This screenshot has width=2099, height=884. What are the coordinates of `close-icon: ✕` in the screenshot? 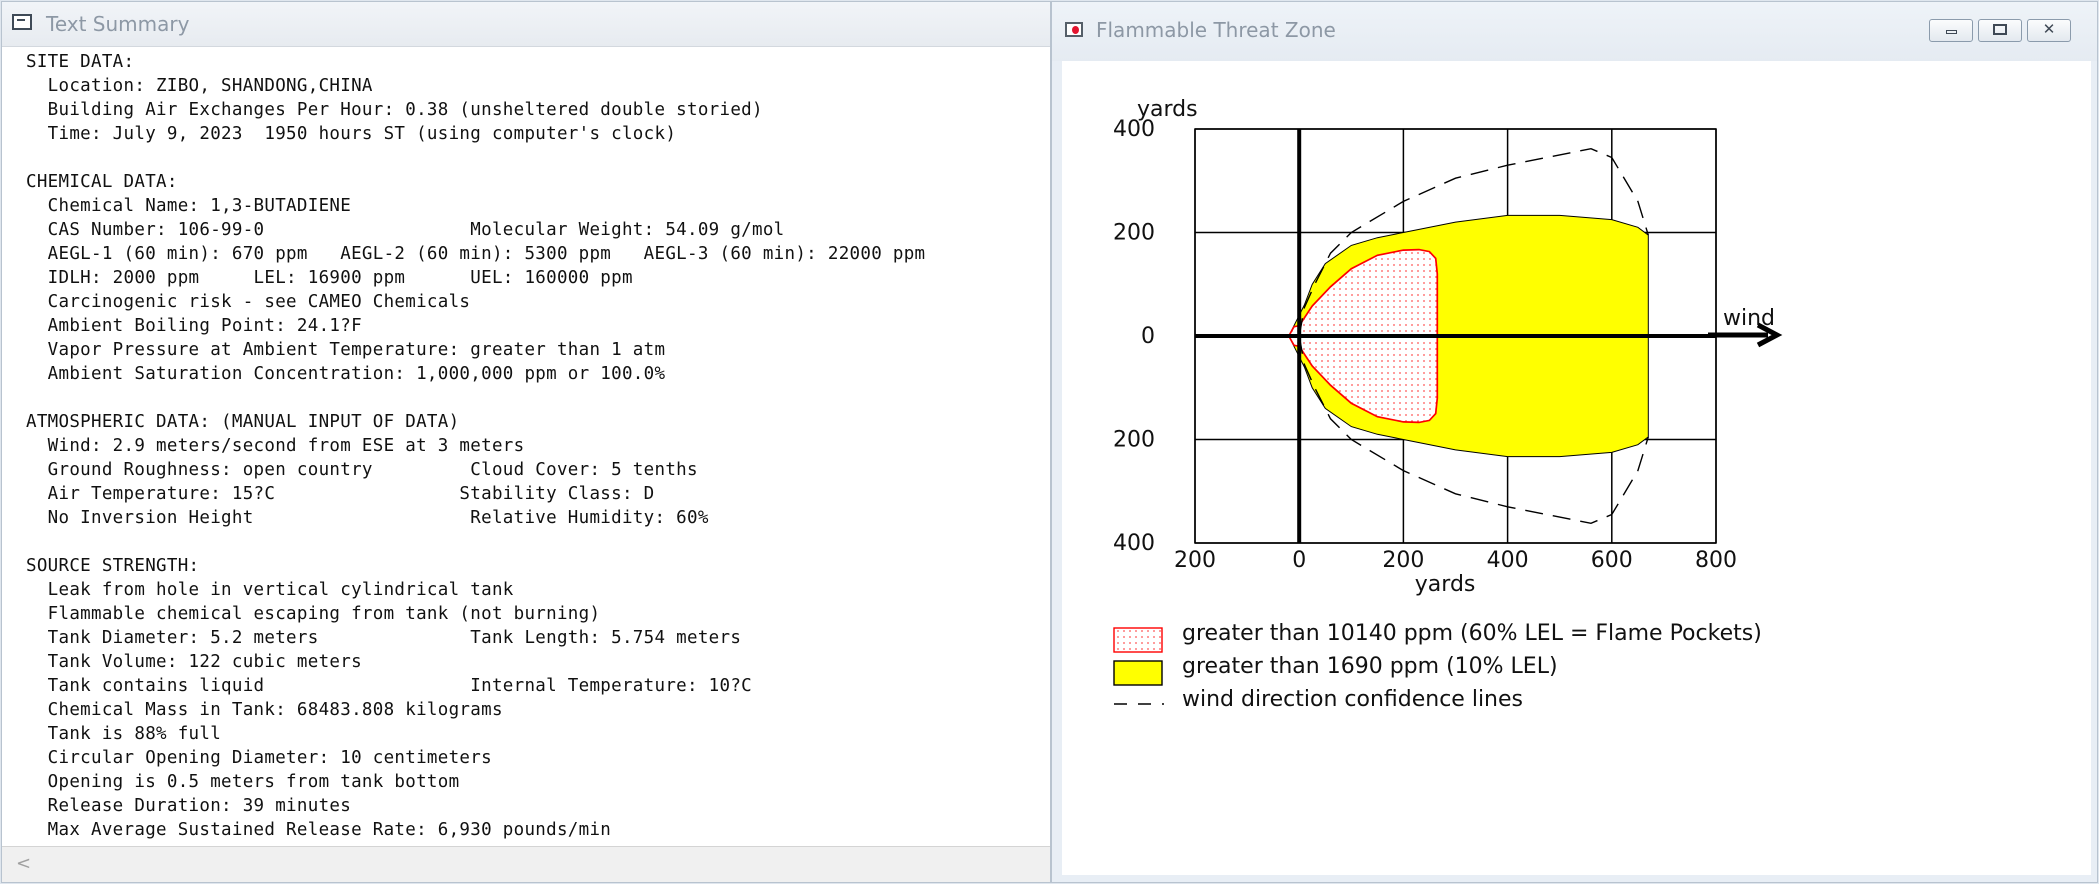 It's located at (2049, 29).